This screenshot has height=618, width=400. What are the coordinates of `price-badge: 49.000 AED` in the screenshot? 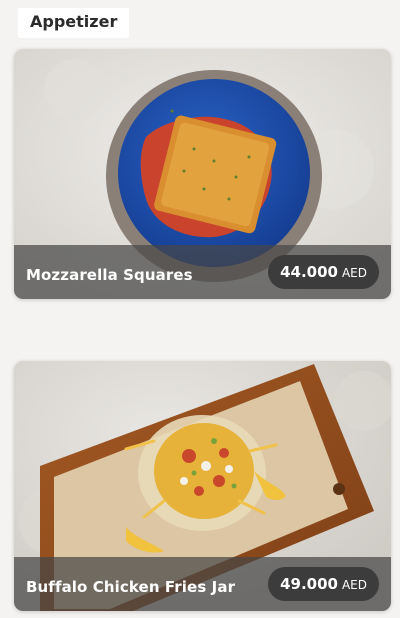 It's located at (323, 584).